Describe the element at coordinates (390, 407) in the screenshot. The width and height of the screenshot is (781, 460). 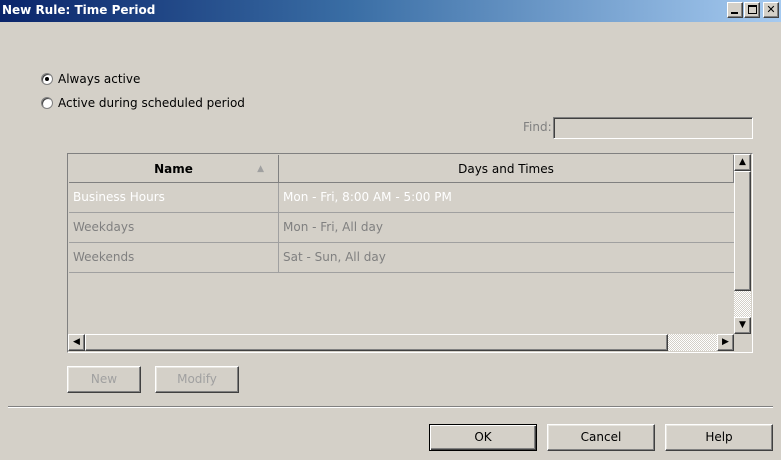
I see `footer-separator` at that location.